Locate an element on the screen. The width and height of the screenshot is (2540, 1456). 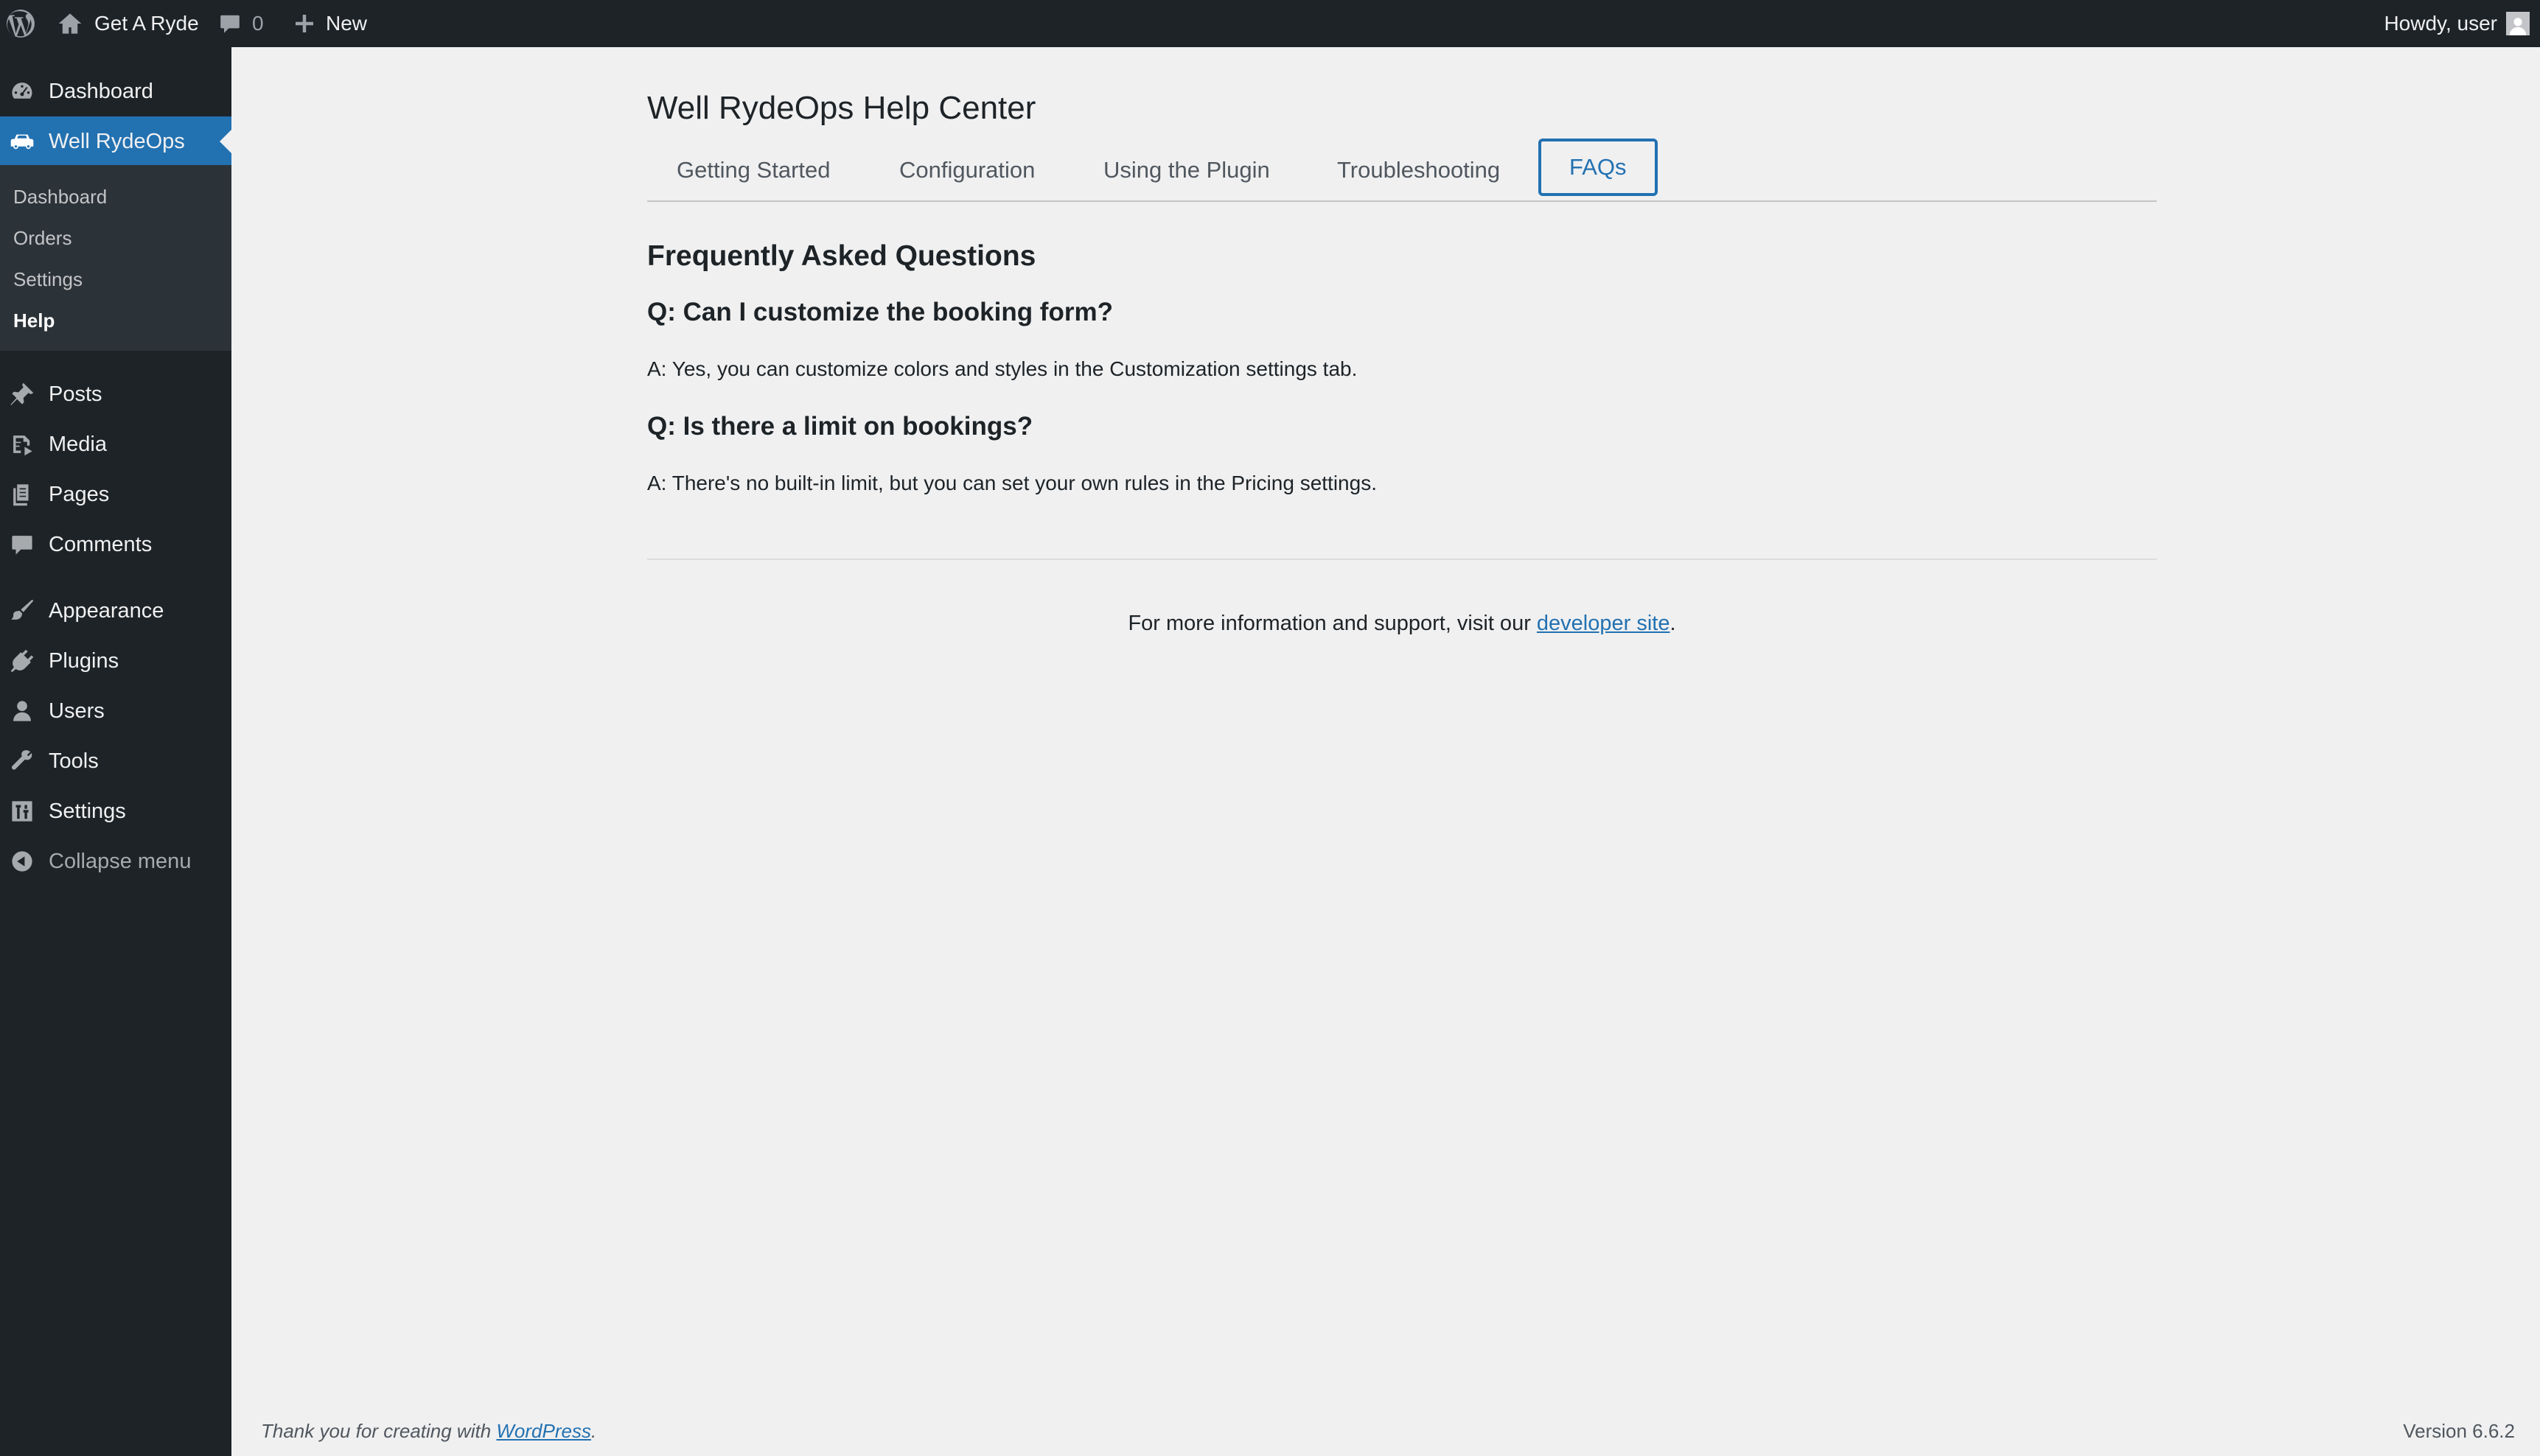
brush-icon is located at coordinates (22, 611).